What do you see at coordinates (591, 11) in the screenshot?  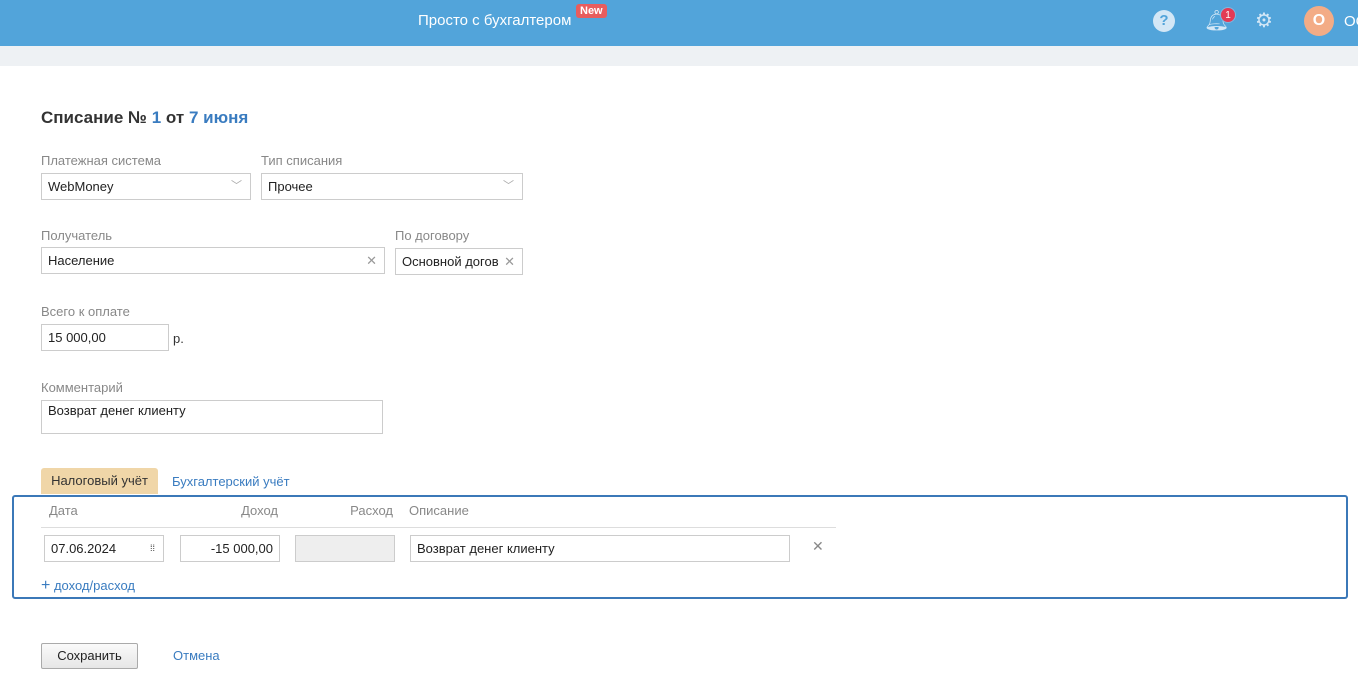 I see `new-badge: New` at bounding box center [591, 11].